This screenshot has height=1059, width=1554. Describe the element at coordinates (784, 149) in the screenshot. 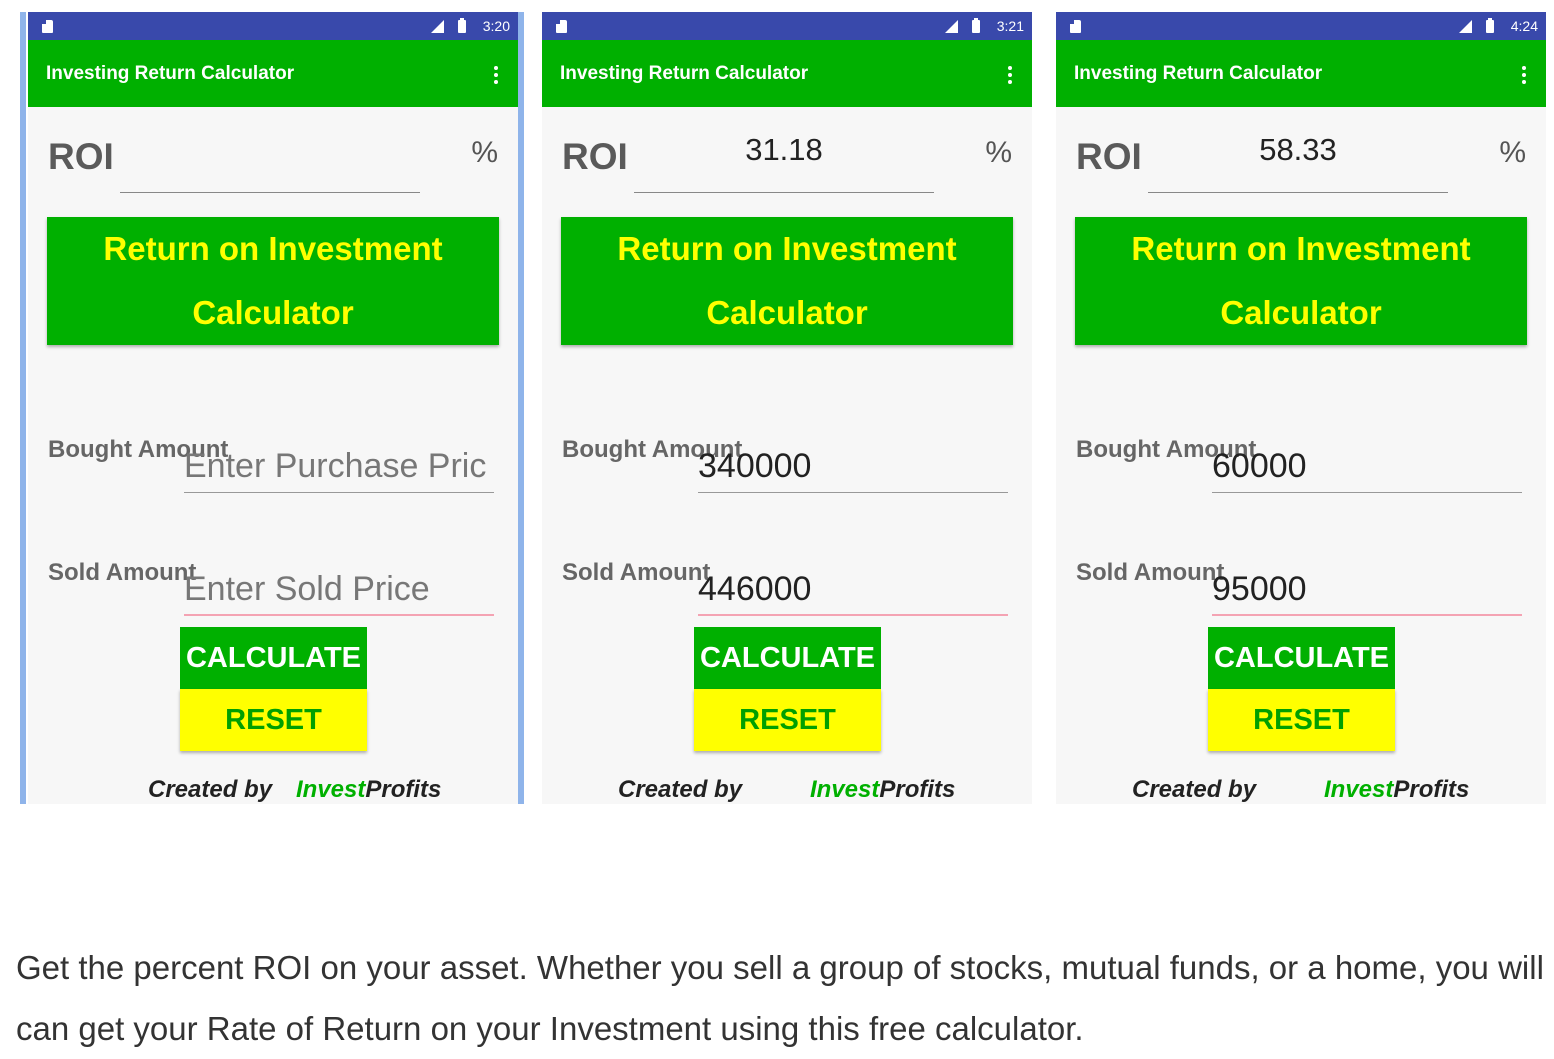

I see `roi-value: 31.18` at that location.